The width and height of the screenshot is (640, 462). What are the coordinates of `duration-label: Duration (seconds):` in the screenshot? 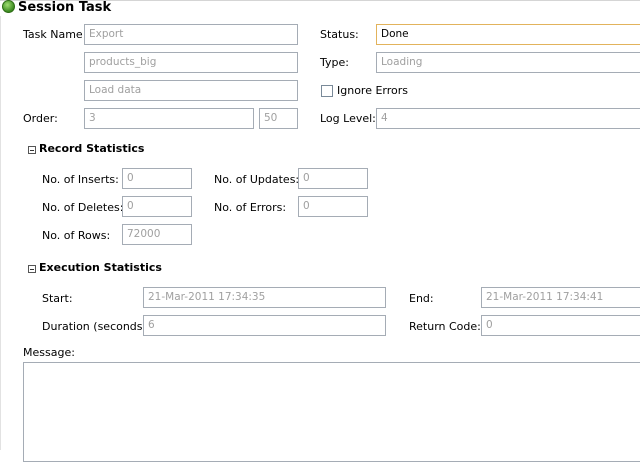 It's located at (96, 326).